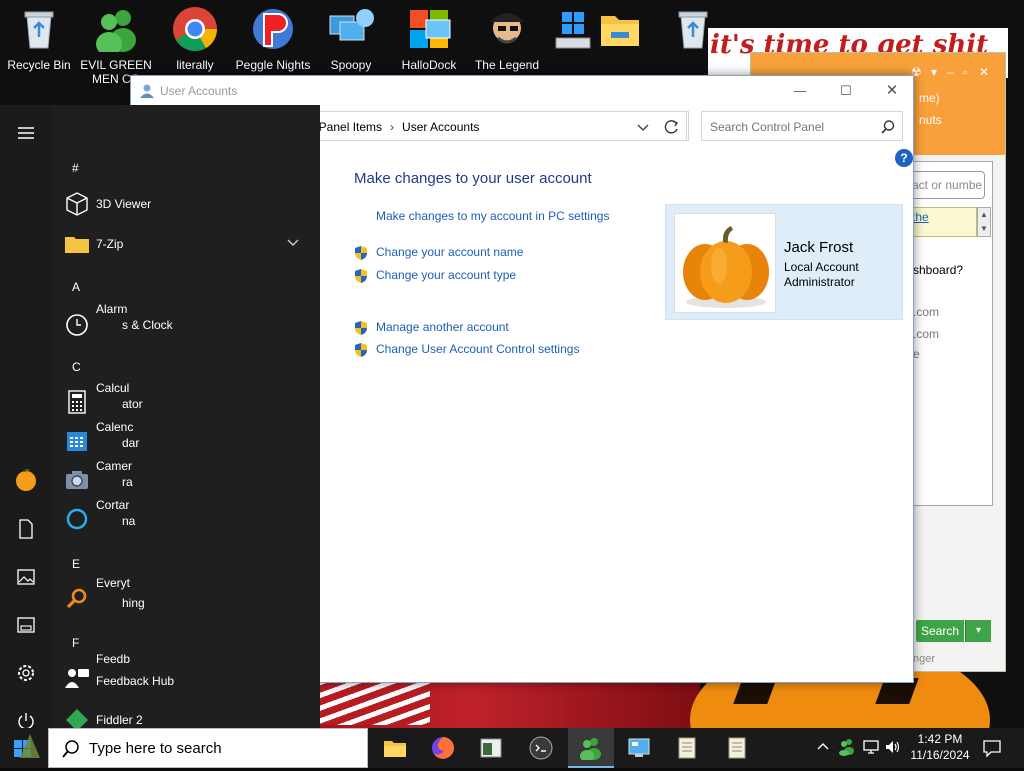 The image size is (1024, 771). Describe the element at coordinates (620, 31) in the screenshot. I see `desktop-icon-folder` at that location.